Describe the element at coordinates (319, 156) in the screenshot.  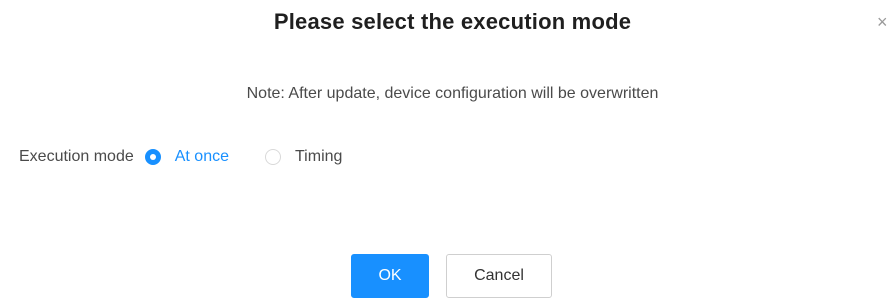
I see `radio-timing-label: Timing` at that location.